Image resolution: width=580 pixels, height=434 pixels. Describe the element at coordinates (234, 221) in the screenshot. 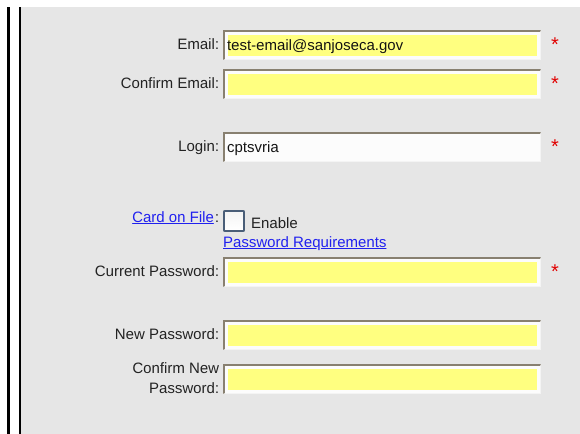

I see `checkbox` at that location.